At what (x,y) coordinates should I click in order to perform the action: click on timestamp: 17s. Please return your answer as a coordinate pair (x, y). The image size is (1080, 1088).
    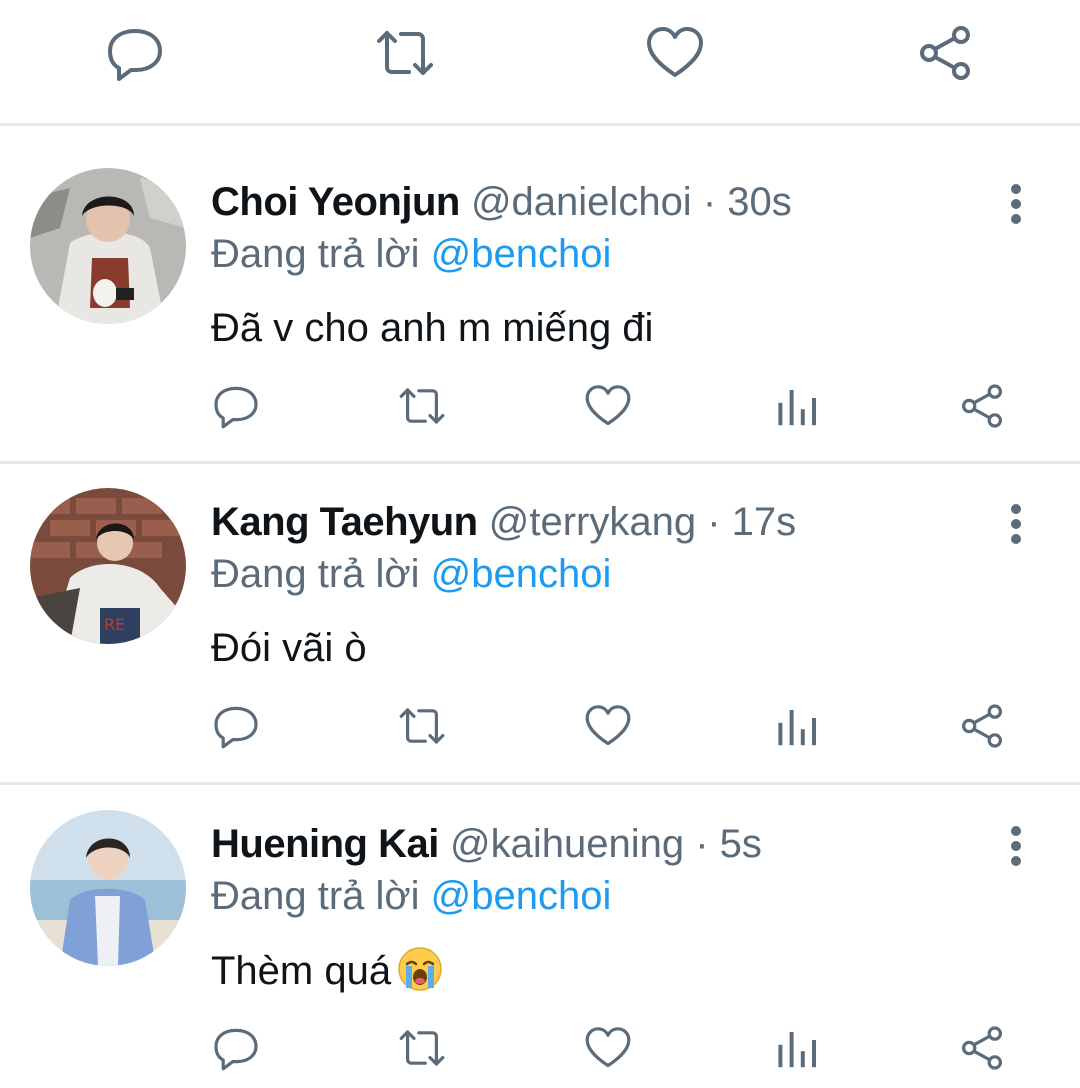
    Looking at the image, I should click on (764, 522).